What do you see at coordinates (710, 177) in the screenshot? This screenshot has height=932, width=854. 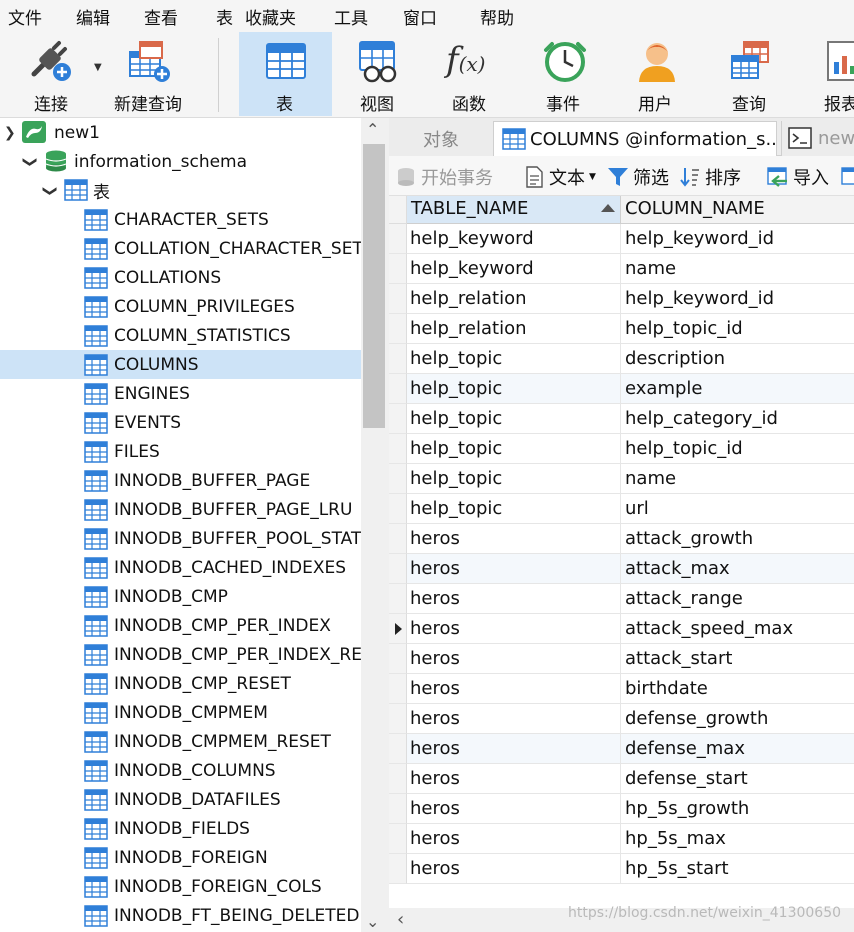 I see `sort-button: 排序` at bounding box center [710, 177].